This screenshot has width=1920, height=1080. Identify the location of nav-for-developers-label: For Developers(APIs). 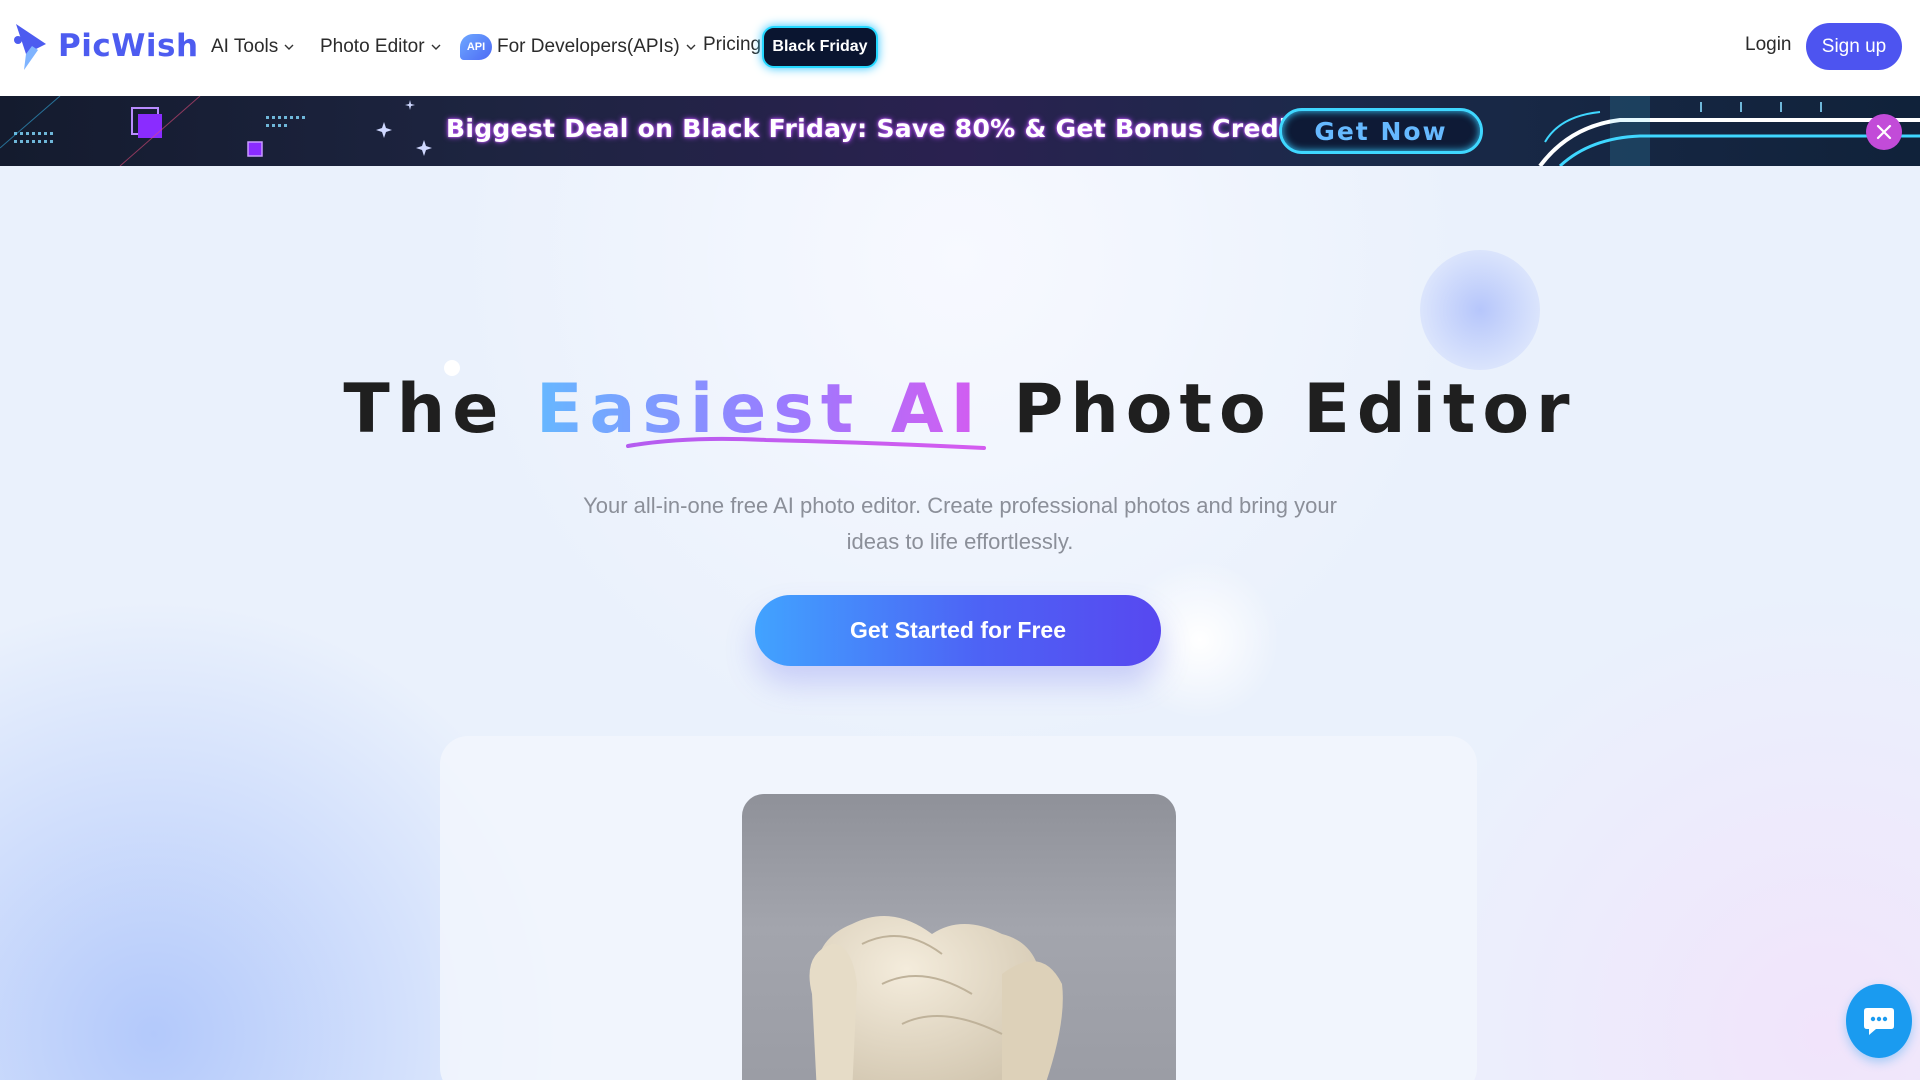
(588, 46).